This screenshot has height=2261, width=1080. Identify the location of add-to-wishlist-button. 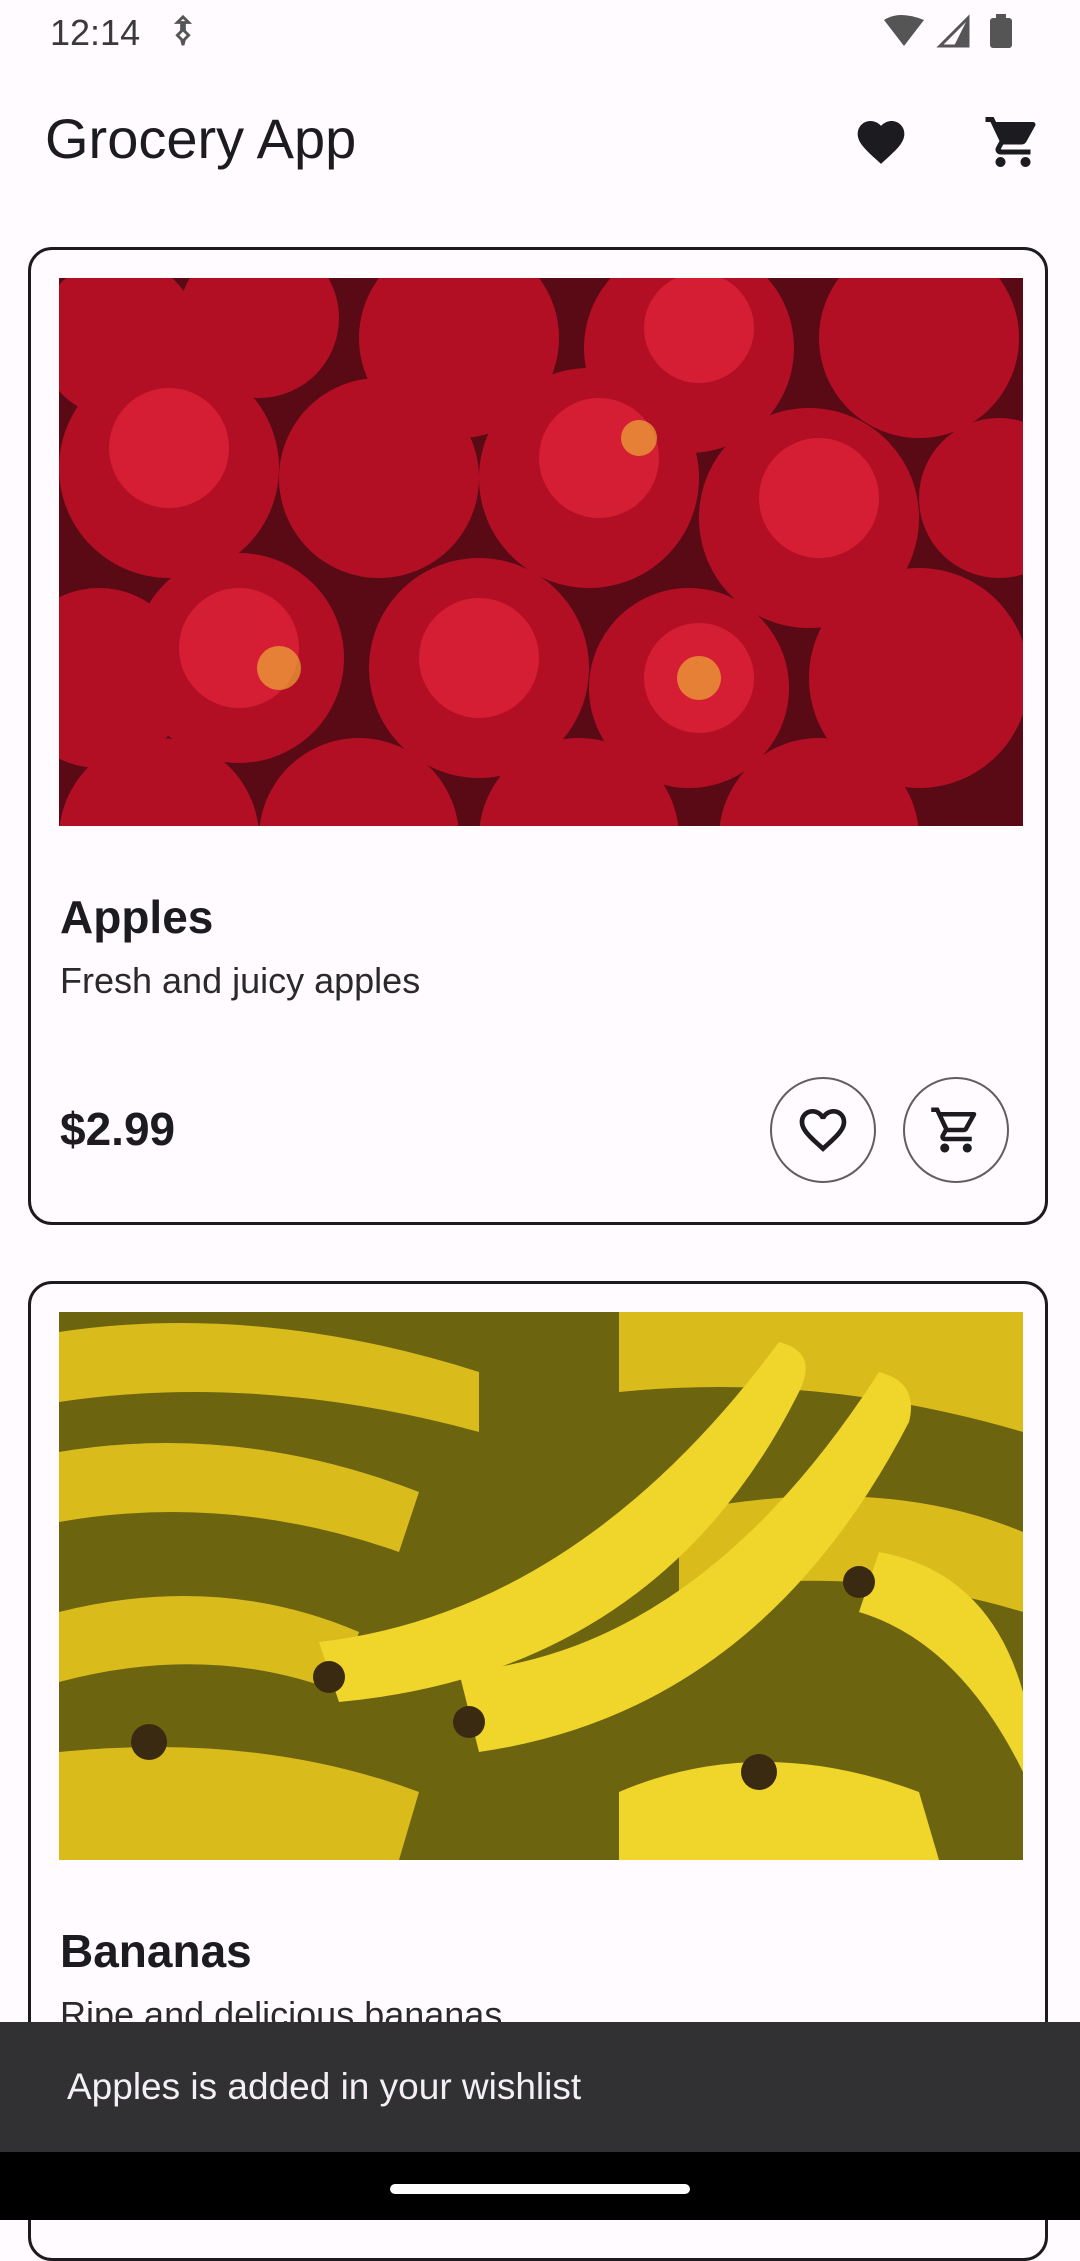
(823, 1130).